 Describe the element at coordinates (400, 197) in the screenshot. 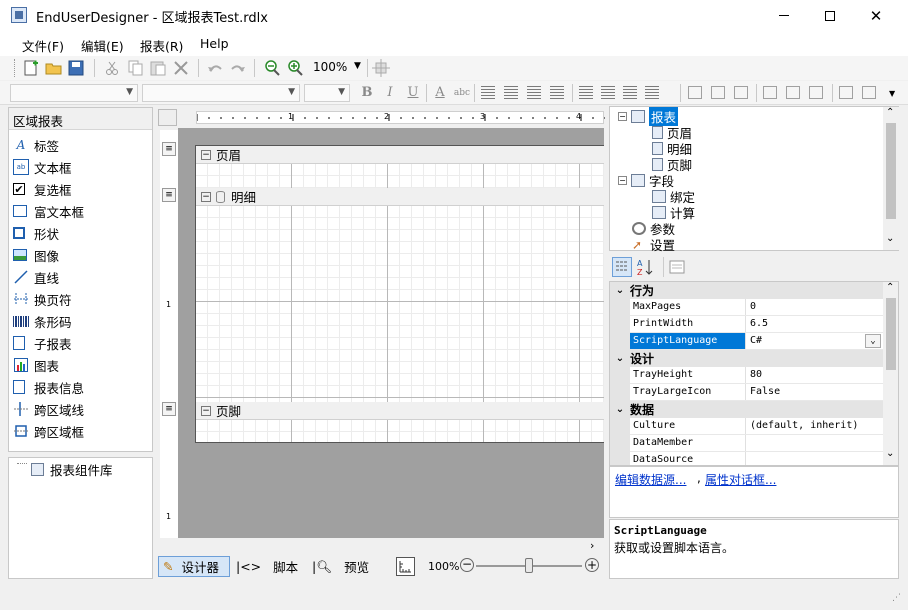

I see `band-header-detail: − 明细` at that location.